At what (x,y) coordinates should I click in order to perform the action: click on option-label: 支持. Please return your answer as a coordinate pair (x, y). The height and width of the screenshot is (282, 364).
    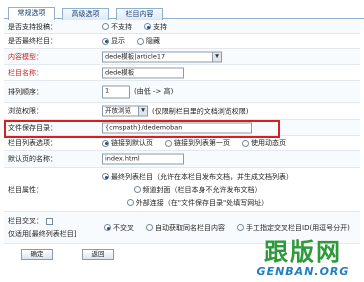
    Looking at the image, I should click on (160, 26).